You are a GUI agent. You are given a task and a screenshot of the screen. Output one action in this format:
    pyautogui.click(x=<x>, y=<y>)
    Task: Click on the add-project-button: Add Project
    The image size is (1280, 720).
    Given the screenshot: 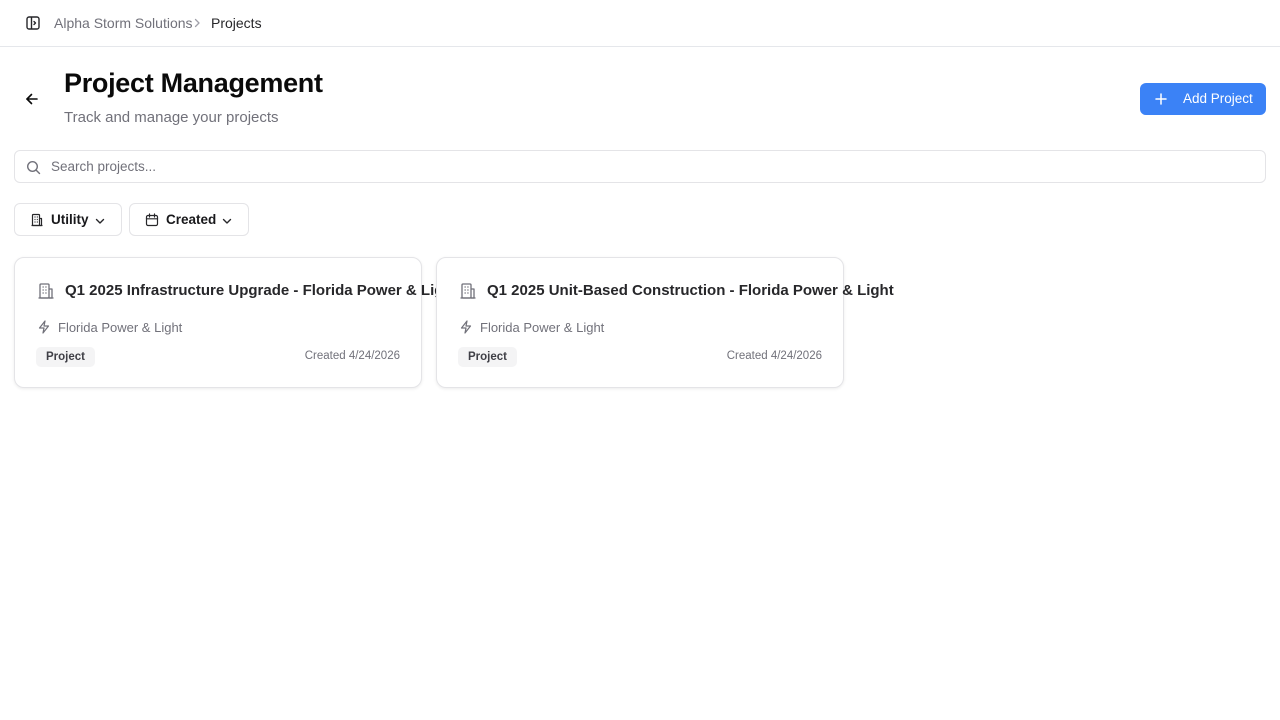 What is the action you would take?
    pyautogui.click(x=1203, y=99)
    